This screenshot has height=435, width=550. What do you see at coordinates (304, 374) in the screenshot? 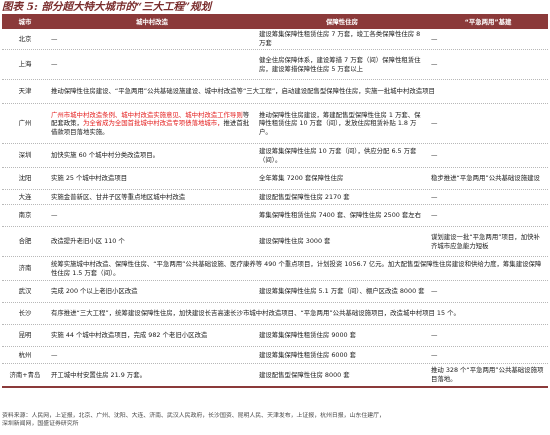
I see `housing-cell: 建设配售型保障性住房 8000 套` at bounding box center [304, 374].